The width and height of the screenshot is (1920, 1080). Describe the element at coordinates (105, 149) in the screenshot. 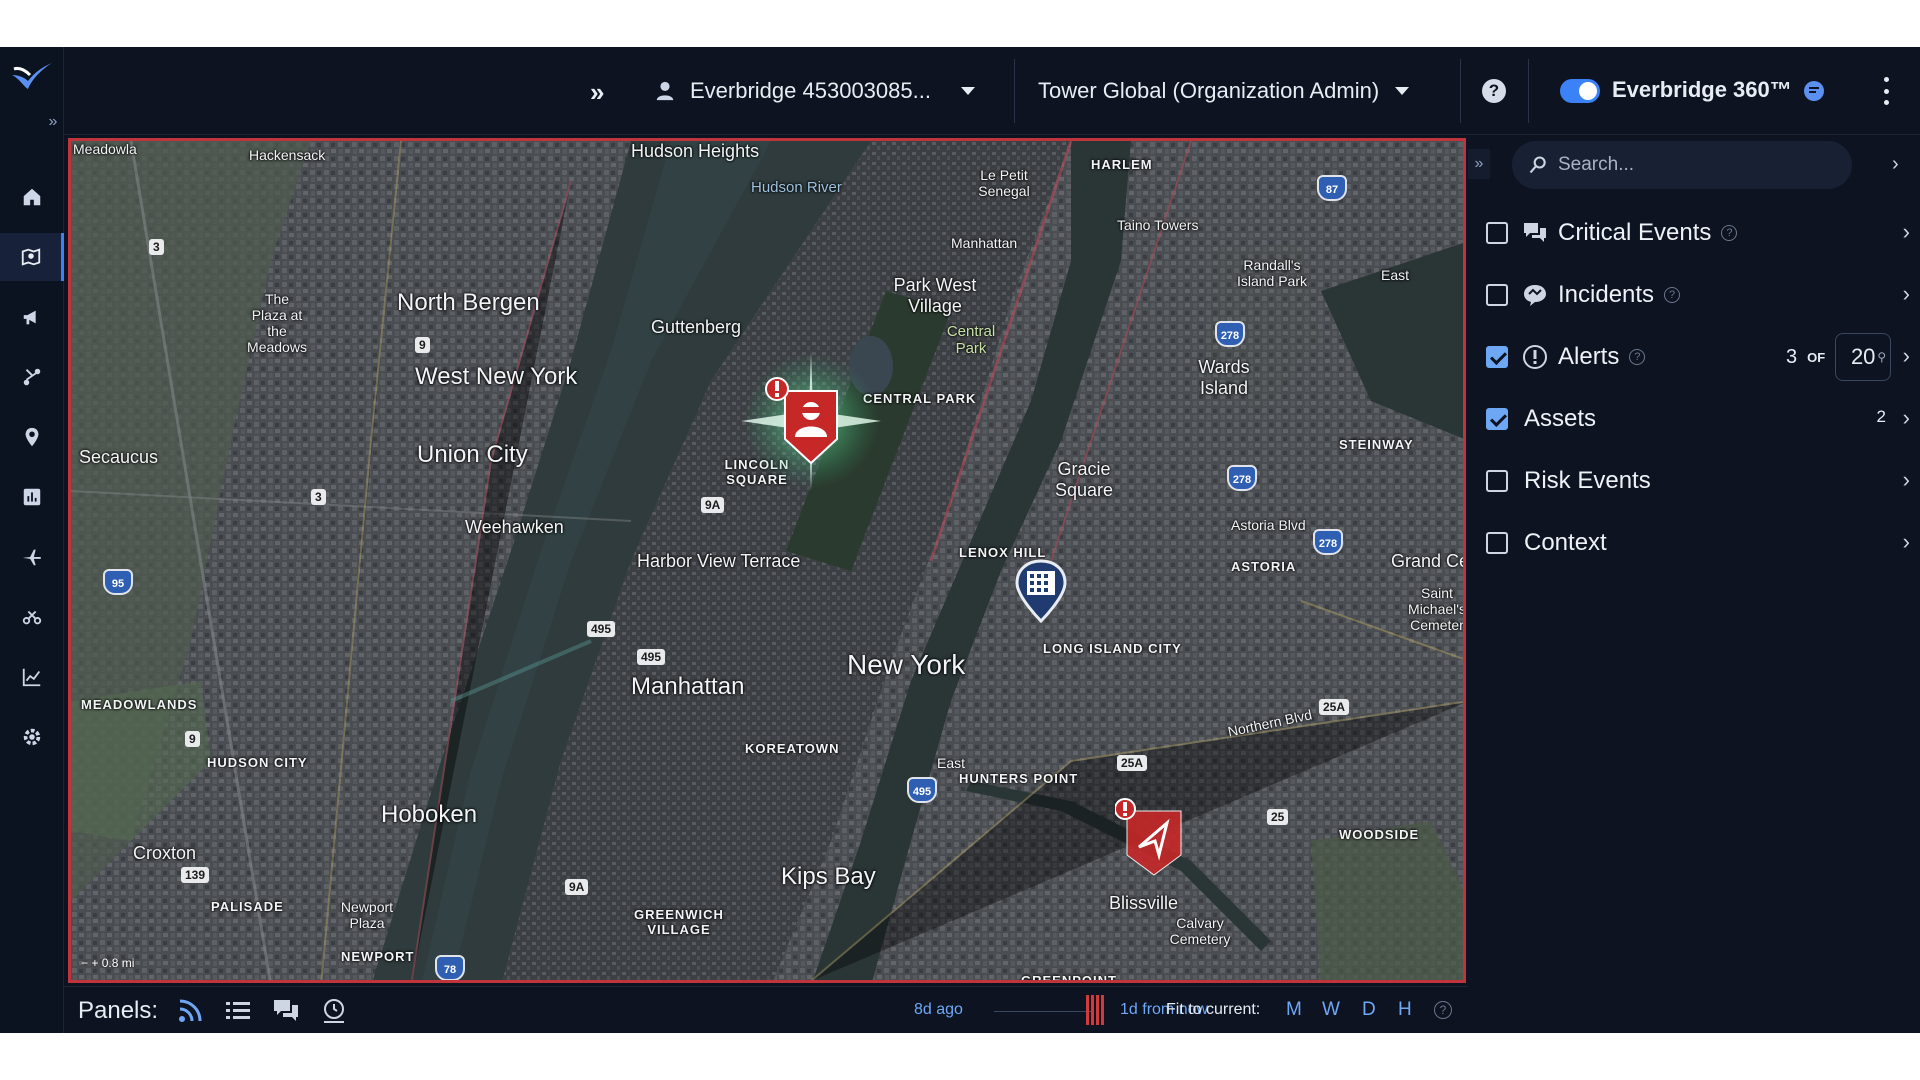

I see `map-label: Meadowla` at that location.